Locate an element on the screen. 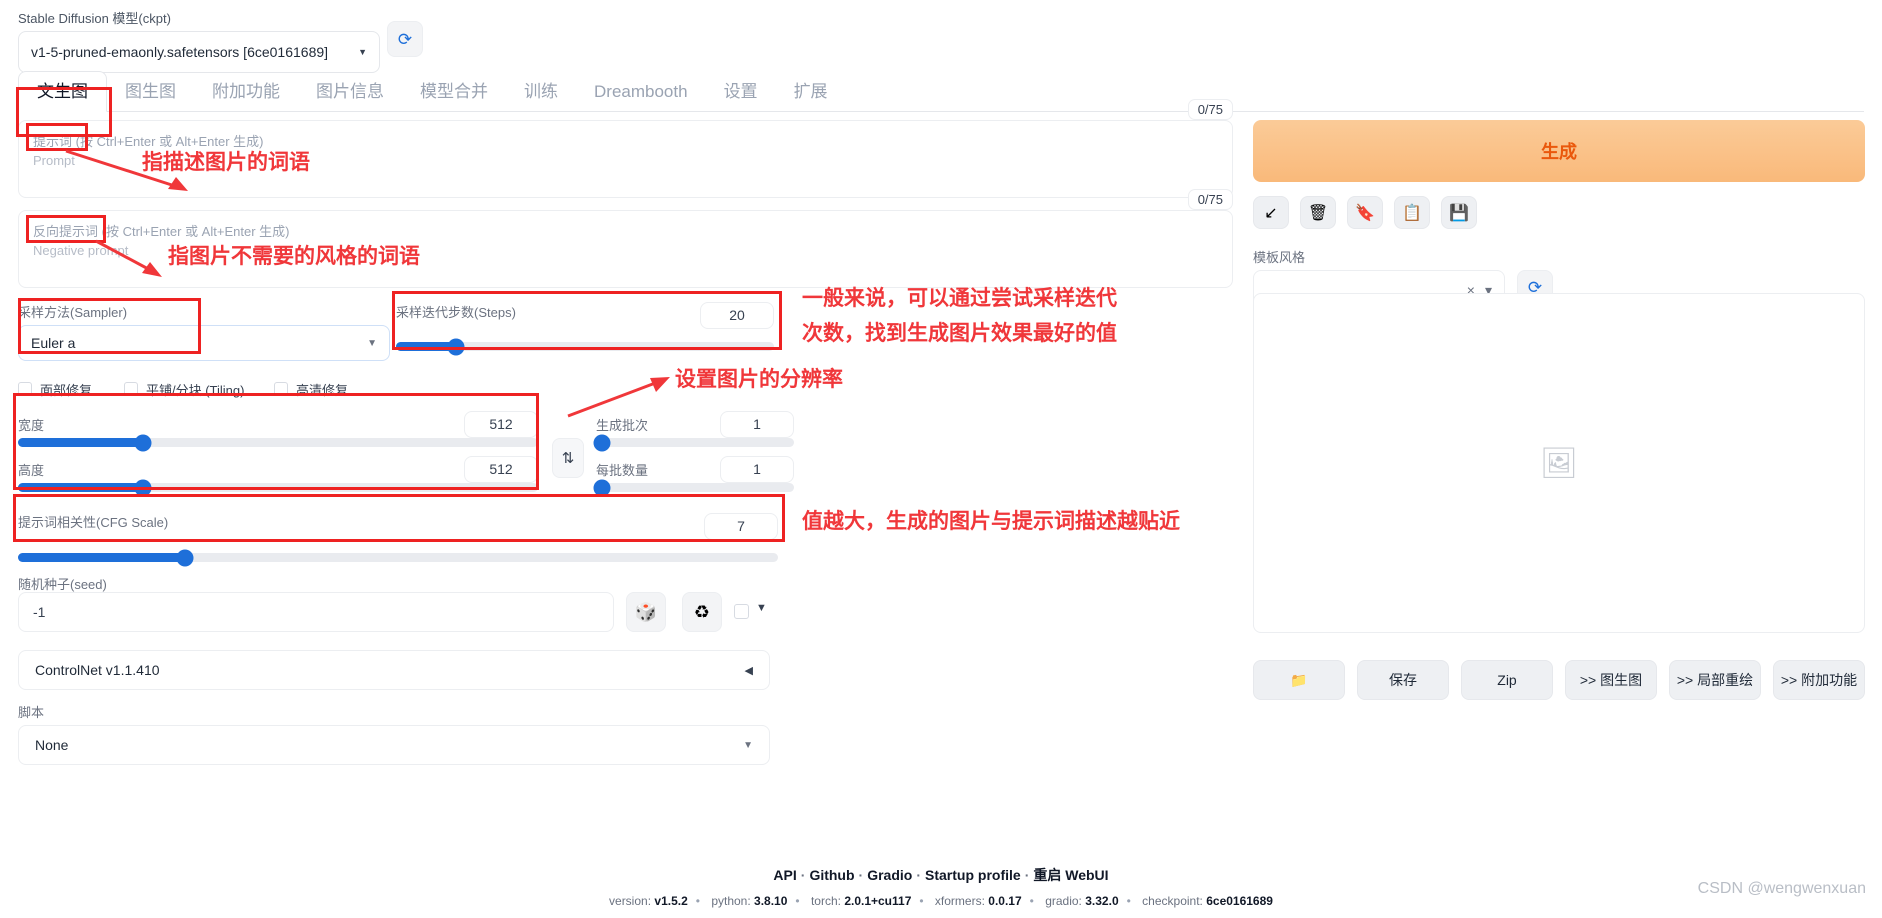 This screenshot has height=918, width=1882. trash-icon: 🗑 is located at coordinates (1318, 213).